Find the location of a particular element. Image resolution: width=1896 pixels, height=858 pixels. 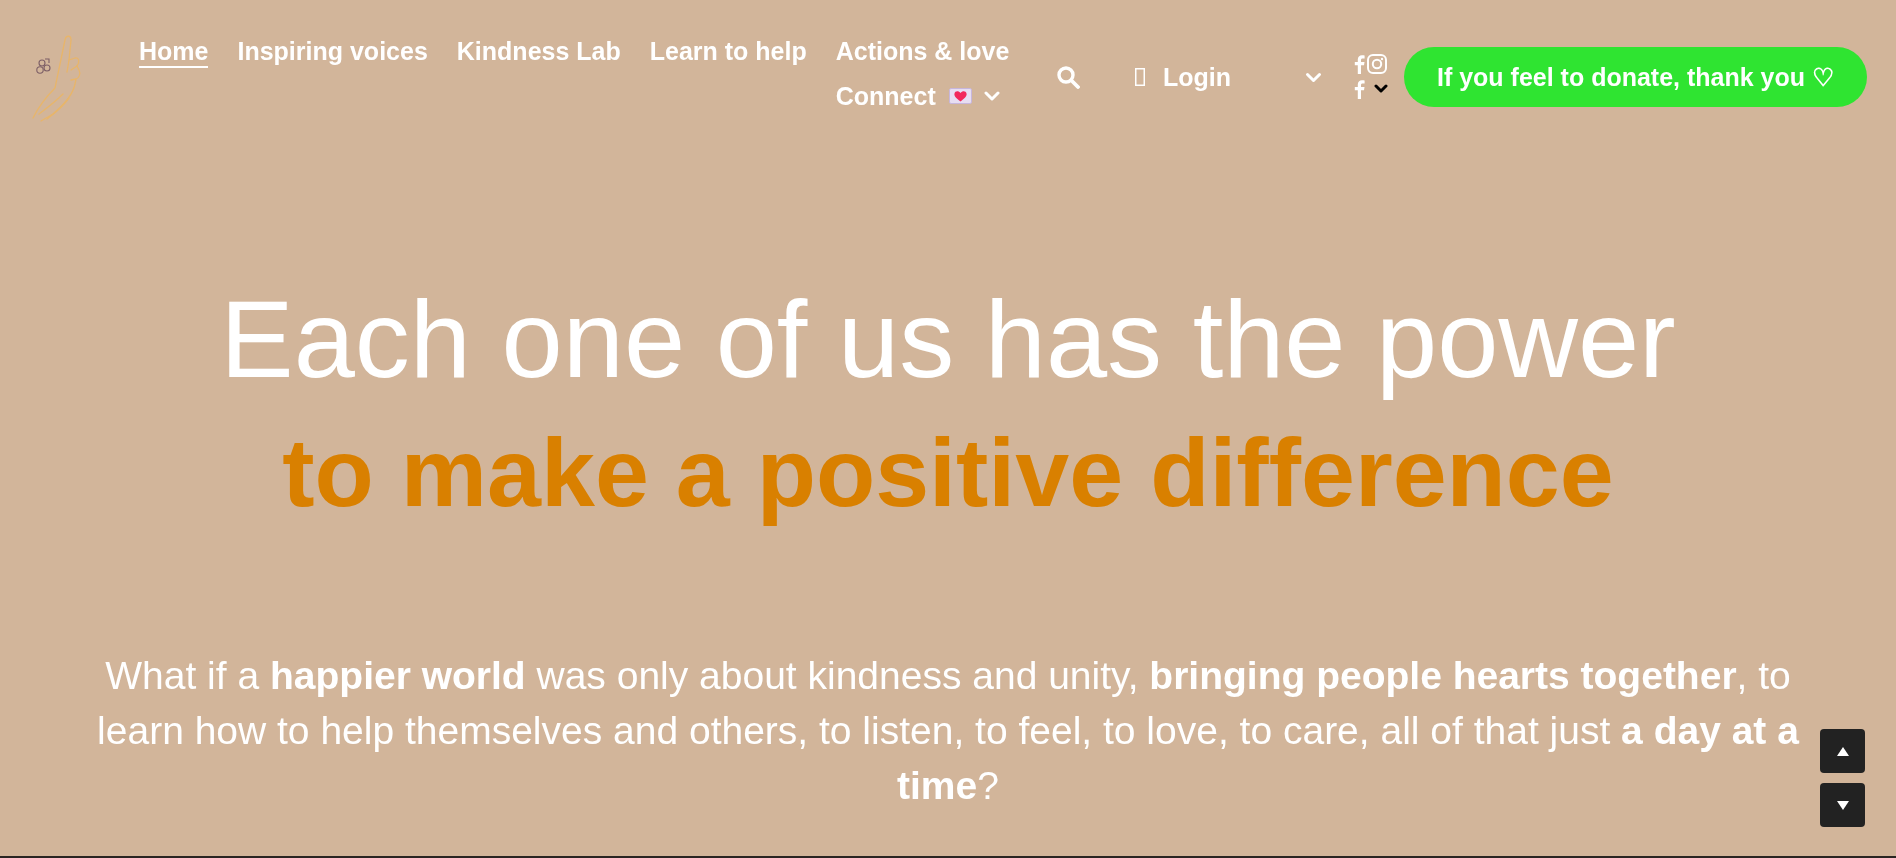

nav-link: Kindness Lab is located at coordinates (538, 52).